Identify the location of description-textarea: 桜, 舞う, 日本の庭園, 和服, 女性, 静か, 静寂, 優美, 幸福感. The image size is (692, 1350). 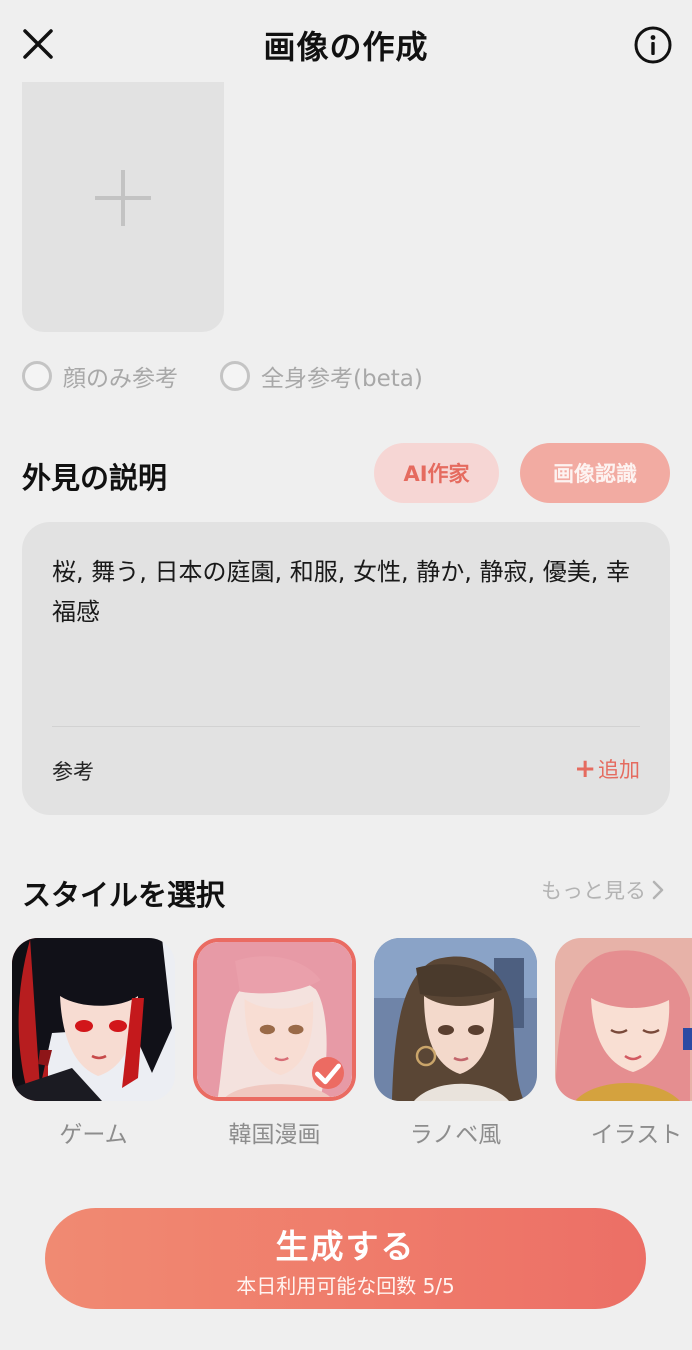
(347, 592).